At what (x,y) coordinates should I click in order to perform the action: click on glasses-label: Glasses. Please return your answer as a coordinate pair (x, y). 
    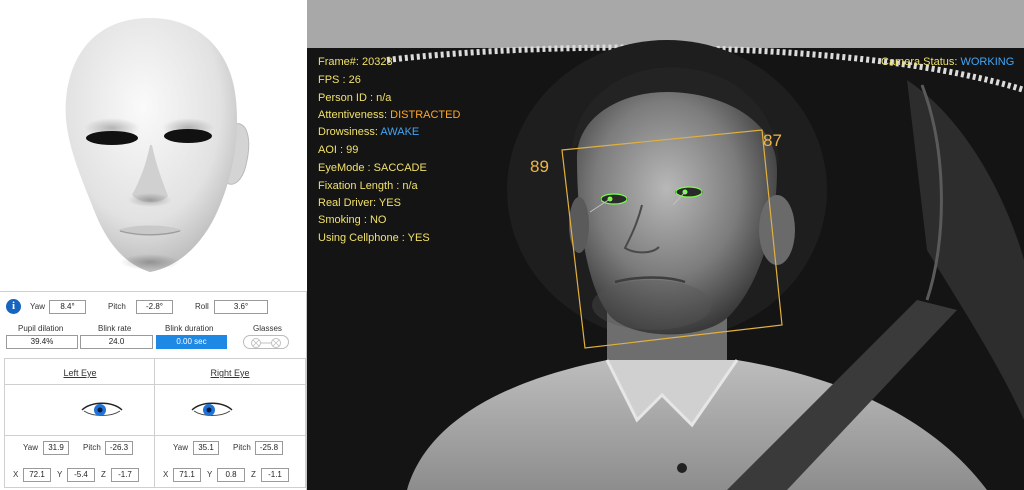
    Looking at the image, I should click on (267, 328).